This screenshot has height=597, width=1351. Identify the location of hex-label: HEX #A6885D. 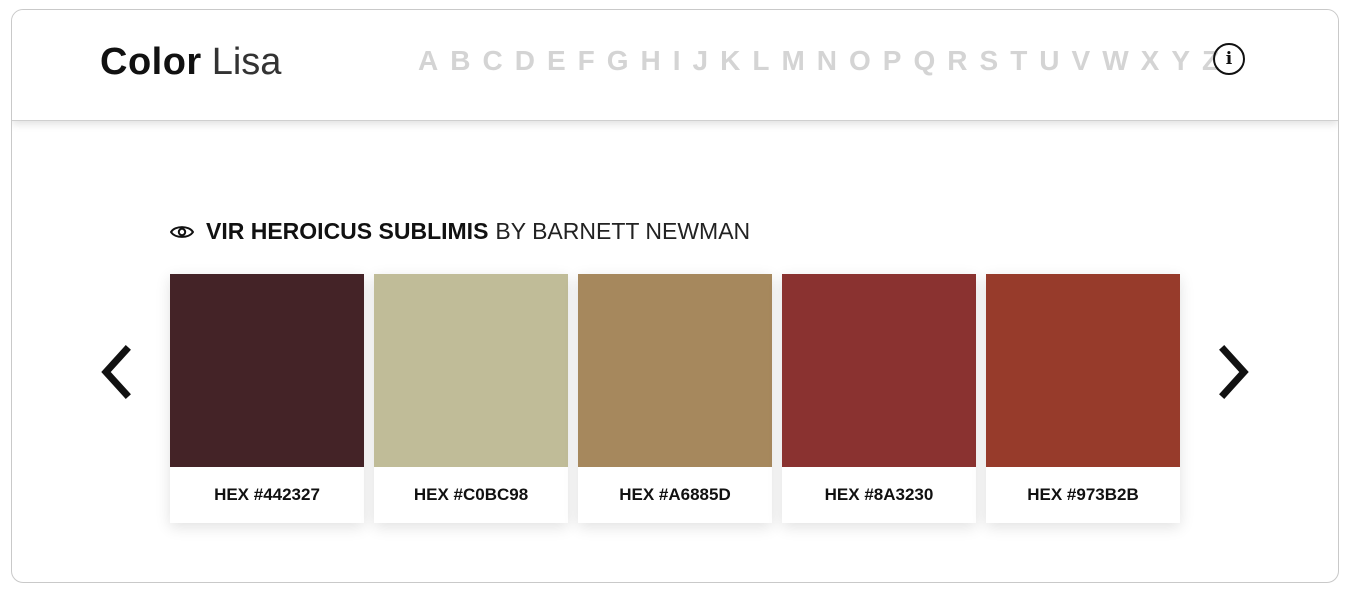
(675, 494).